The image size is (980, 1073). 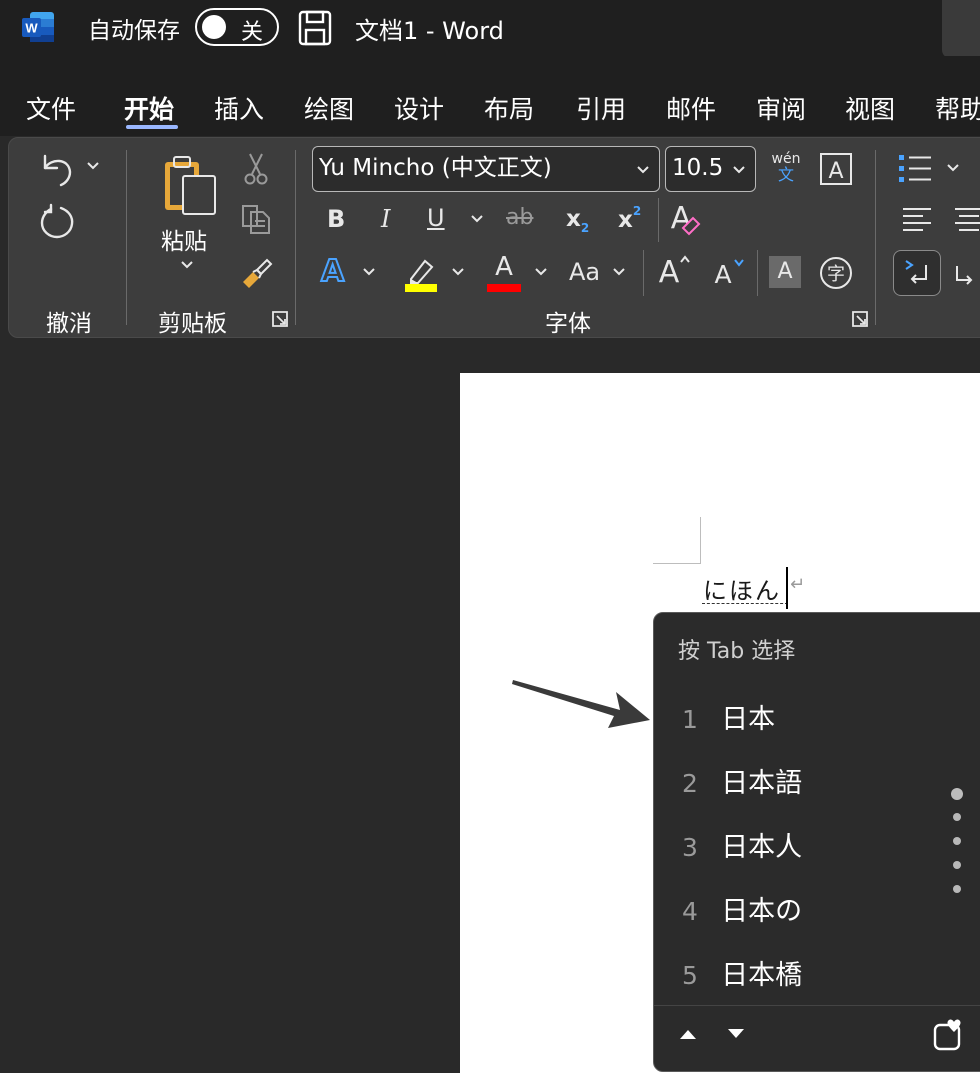 I want to click on font-size-chevron-icon, so click(x=739, y=169).